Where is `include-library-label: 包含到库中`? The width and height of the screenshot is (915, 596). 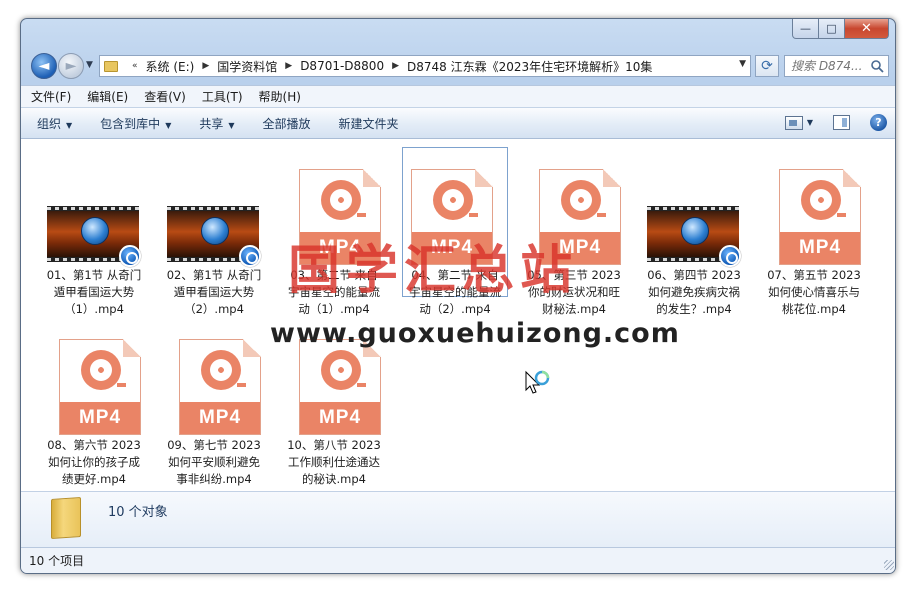 include-library-label: 包含到库中 is located at coordinates (130, 123).